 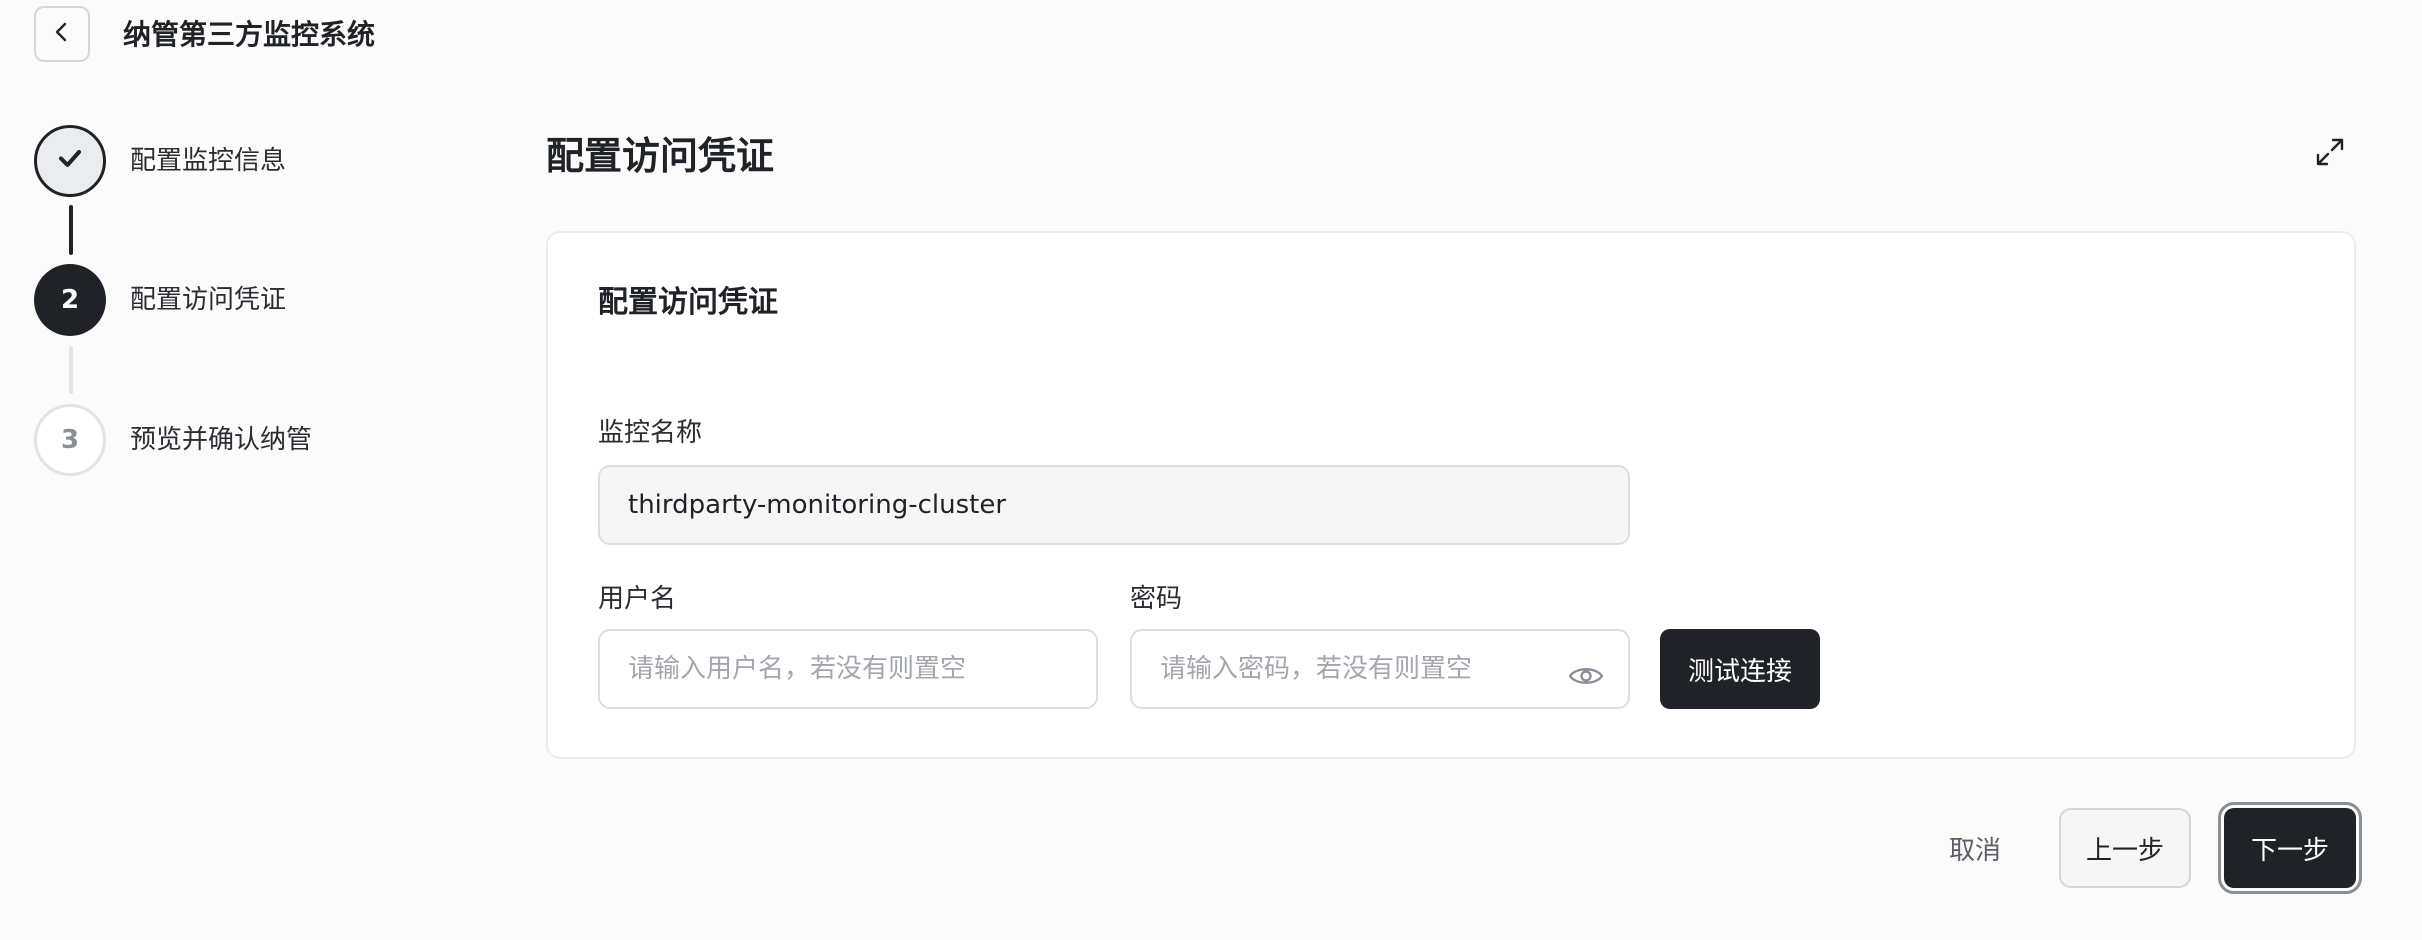 I want to click on expand-button, so click(x=2330, y=154).